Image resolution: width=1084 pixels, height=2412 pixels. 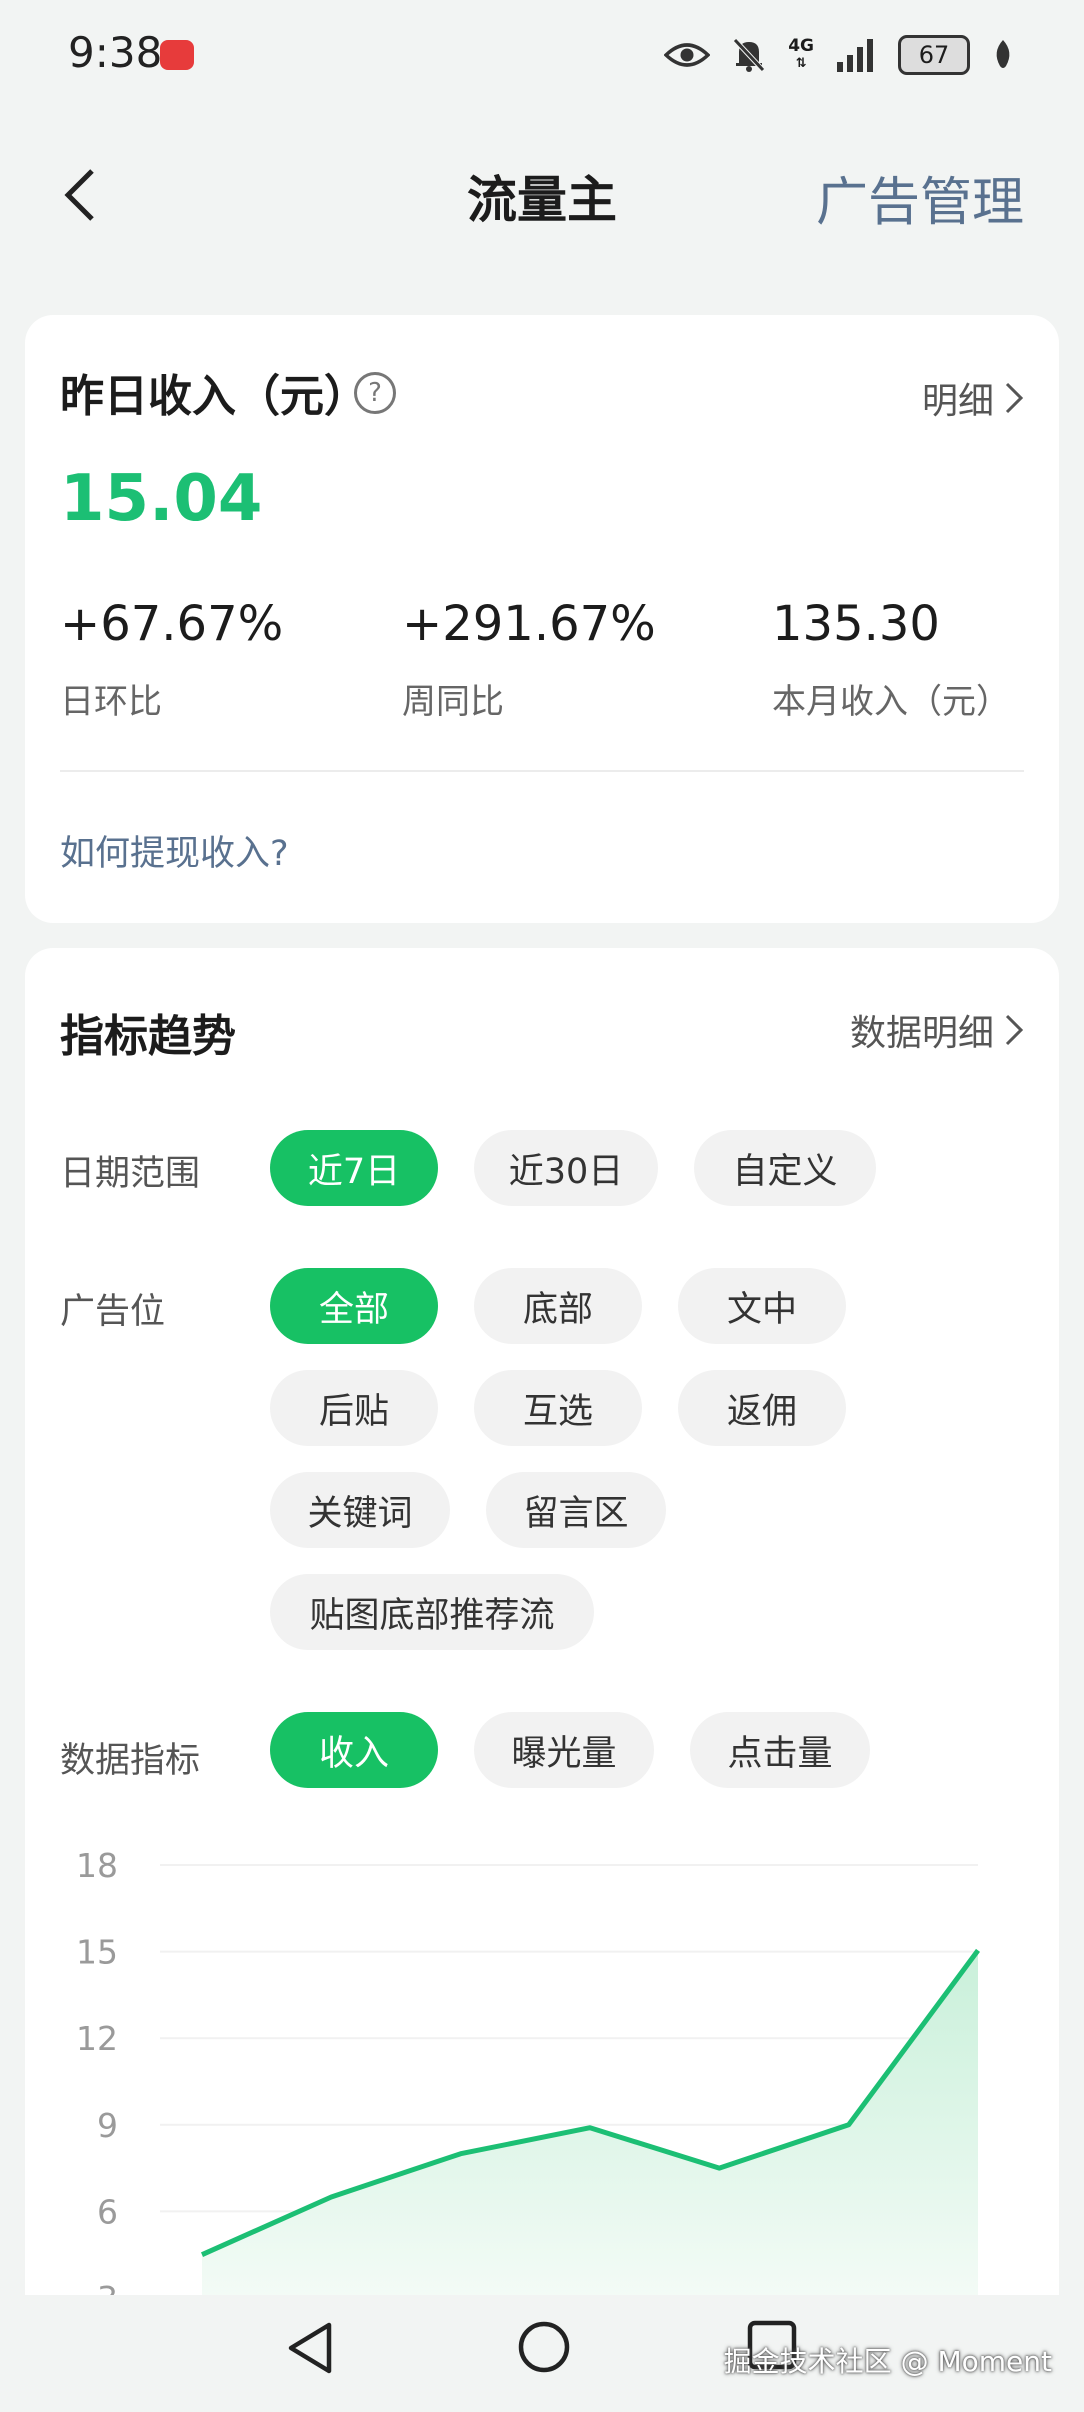 What do you see at coordinates (934, 55) in the screenshot?
I see `battery-indicator: 67` at bounding box center [934, 55].